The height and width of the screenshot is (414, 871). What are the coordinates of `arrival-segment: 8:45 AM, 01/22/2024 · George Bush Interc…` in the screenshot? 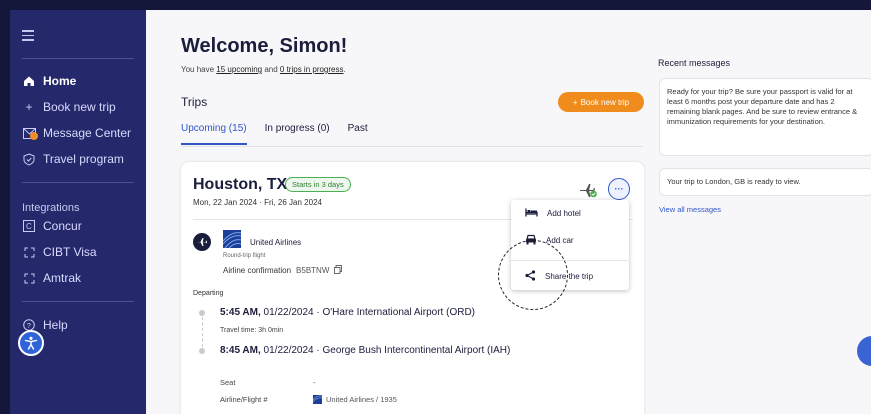 It's located at (365, 350).